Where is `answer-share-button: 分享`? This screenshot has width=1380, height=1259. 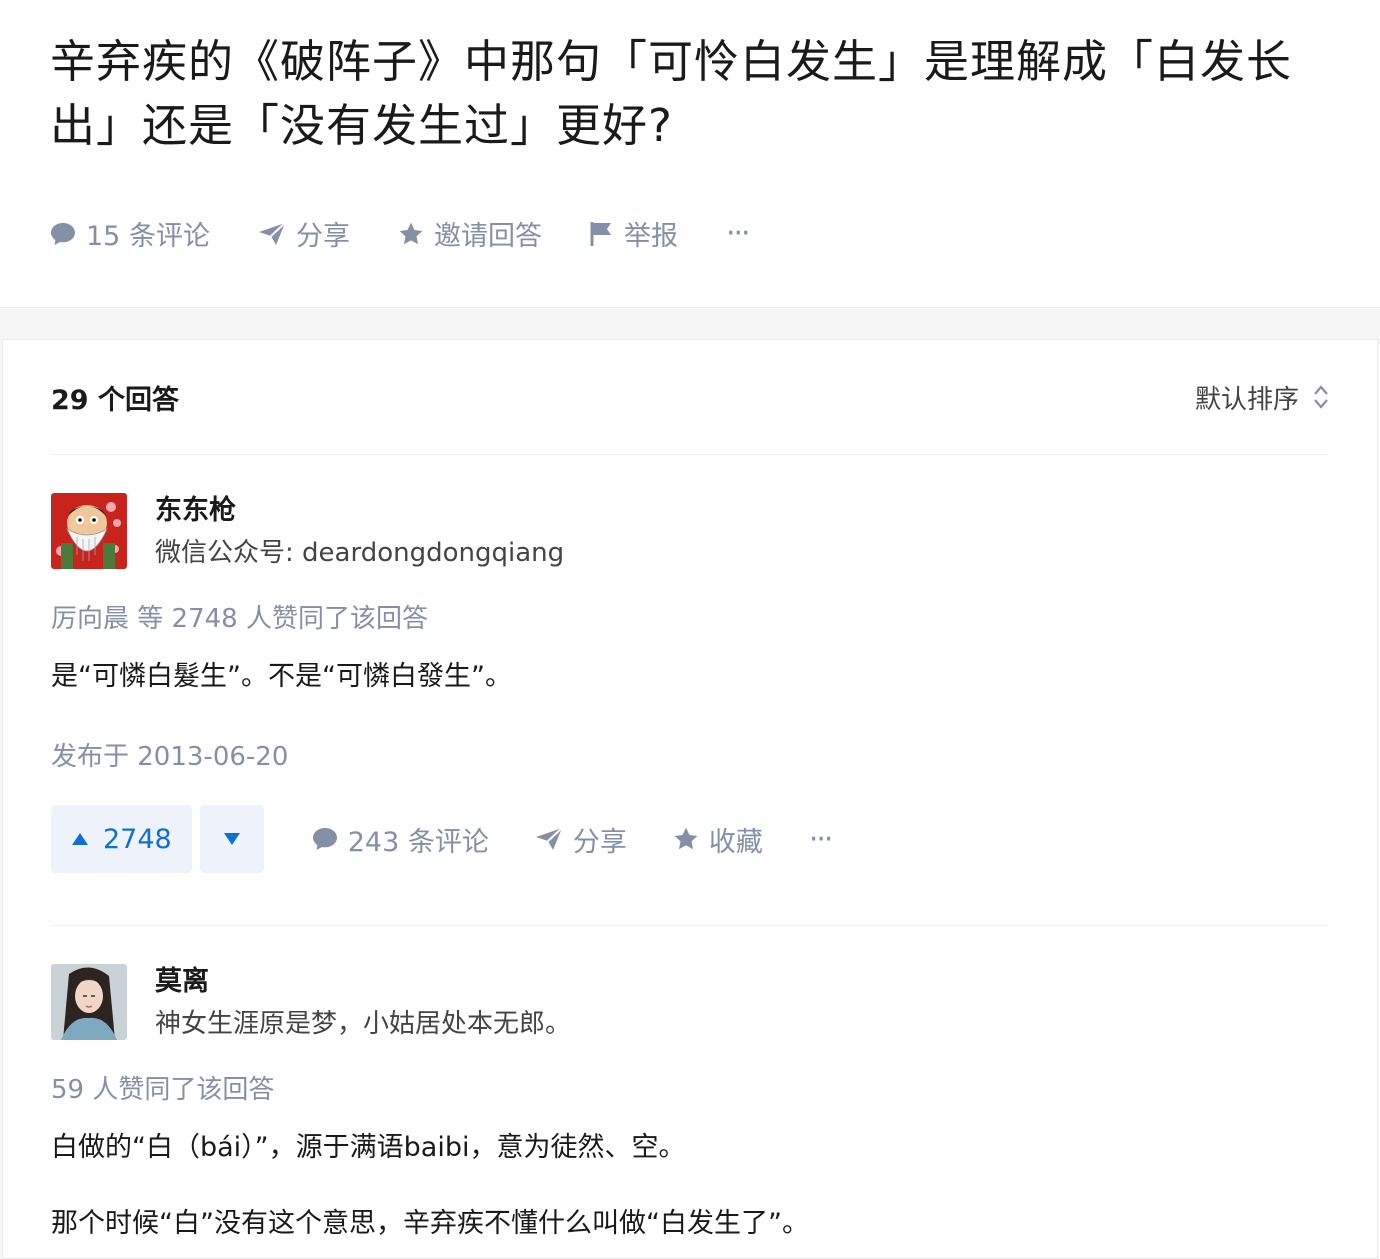 answer-share-button: 分享 is located at coordinates (581, 839).